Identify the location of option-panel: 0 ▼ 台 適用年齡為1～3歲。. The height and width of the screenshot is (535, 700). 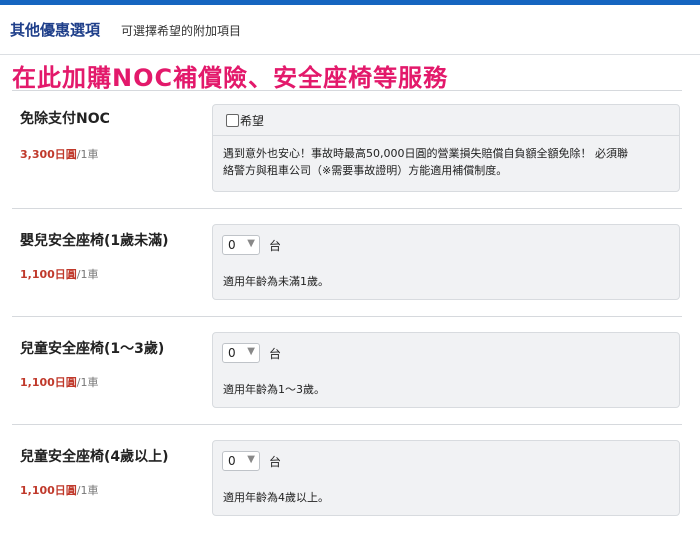
(446, 370).